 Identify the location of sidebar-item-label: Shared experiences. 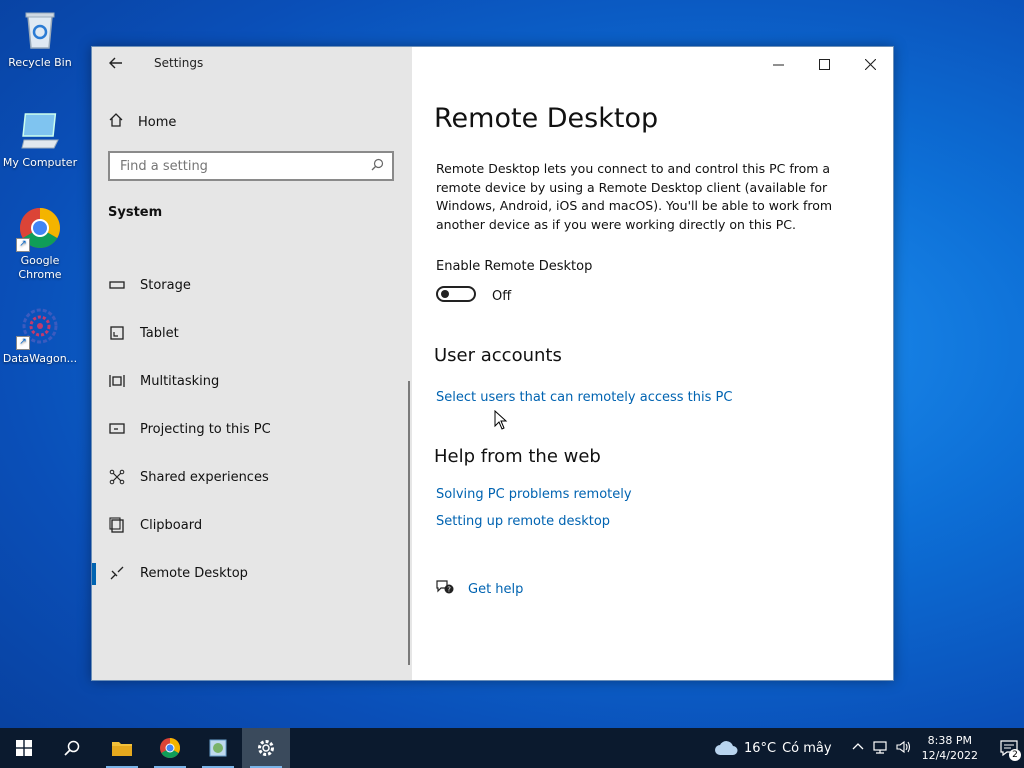
(204, 477).